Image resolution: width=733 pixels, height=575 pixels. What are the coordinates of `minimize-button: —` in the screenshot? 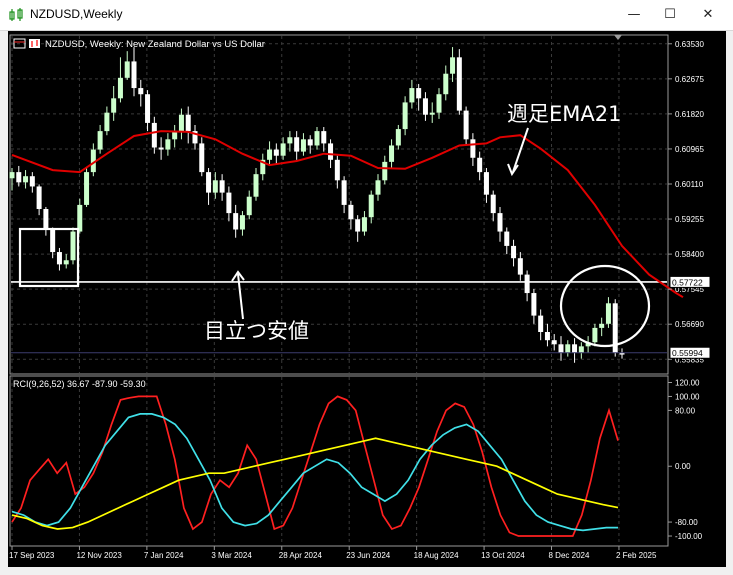 It's located at (634, 15).